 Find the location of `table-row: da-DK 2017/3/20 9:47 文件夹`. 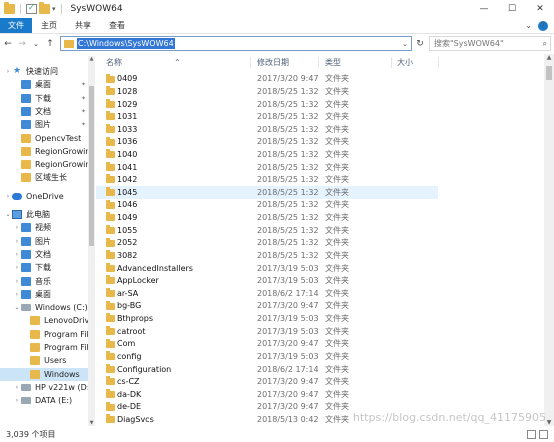

table-row: da-DK 2017/3/20 9:47 文件夹 is located at coordinates (267, 394).